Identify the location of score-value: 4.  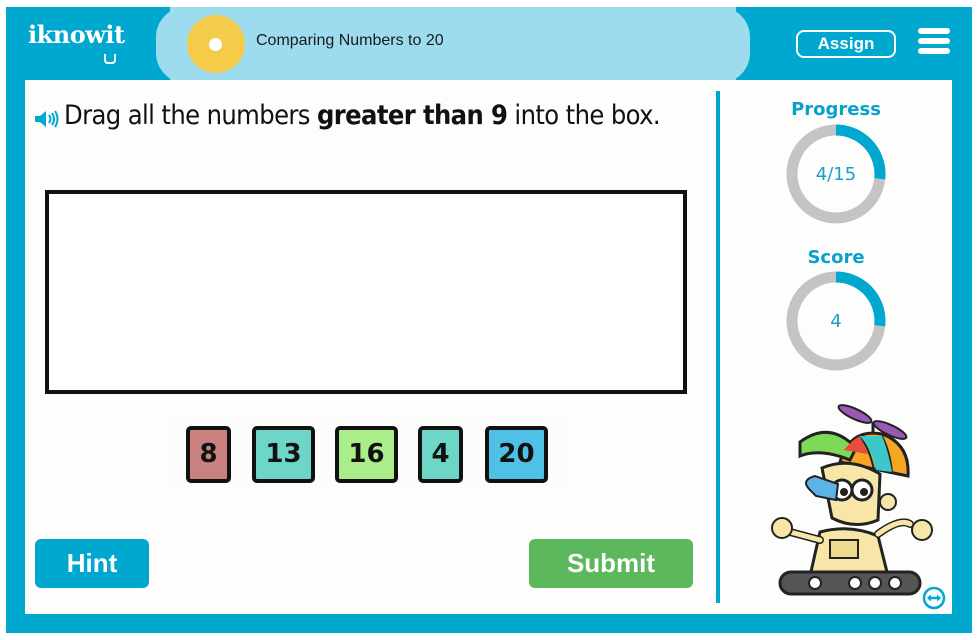
(836, 321).